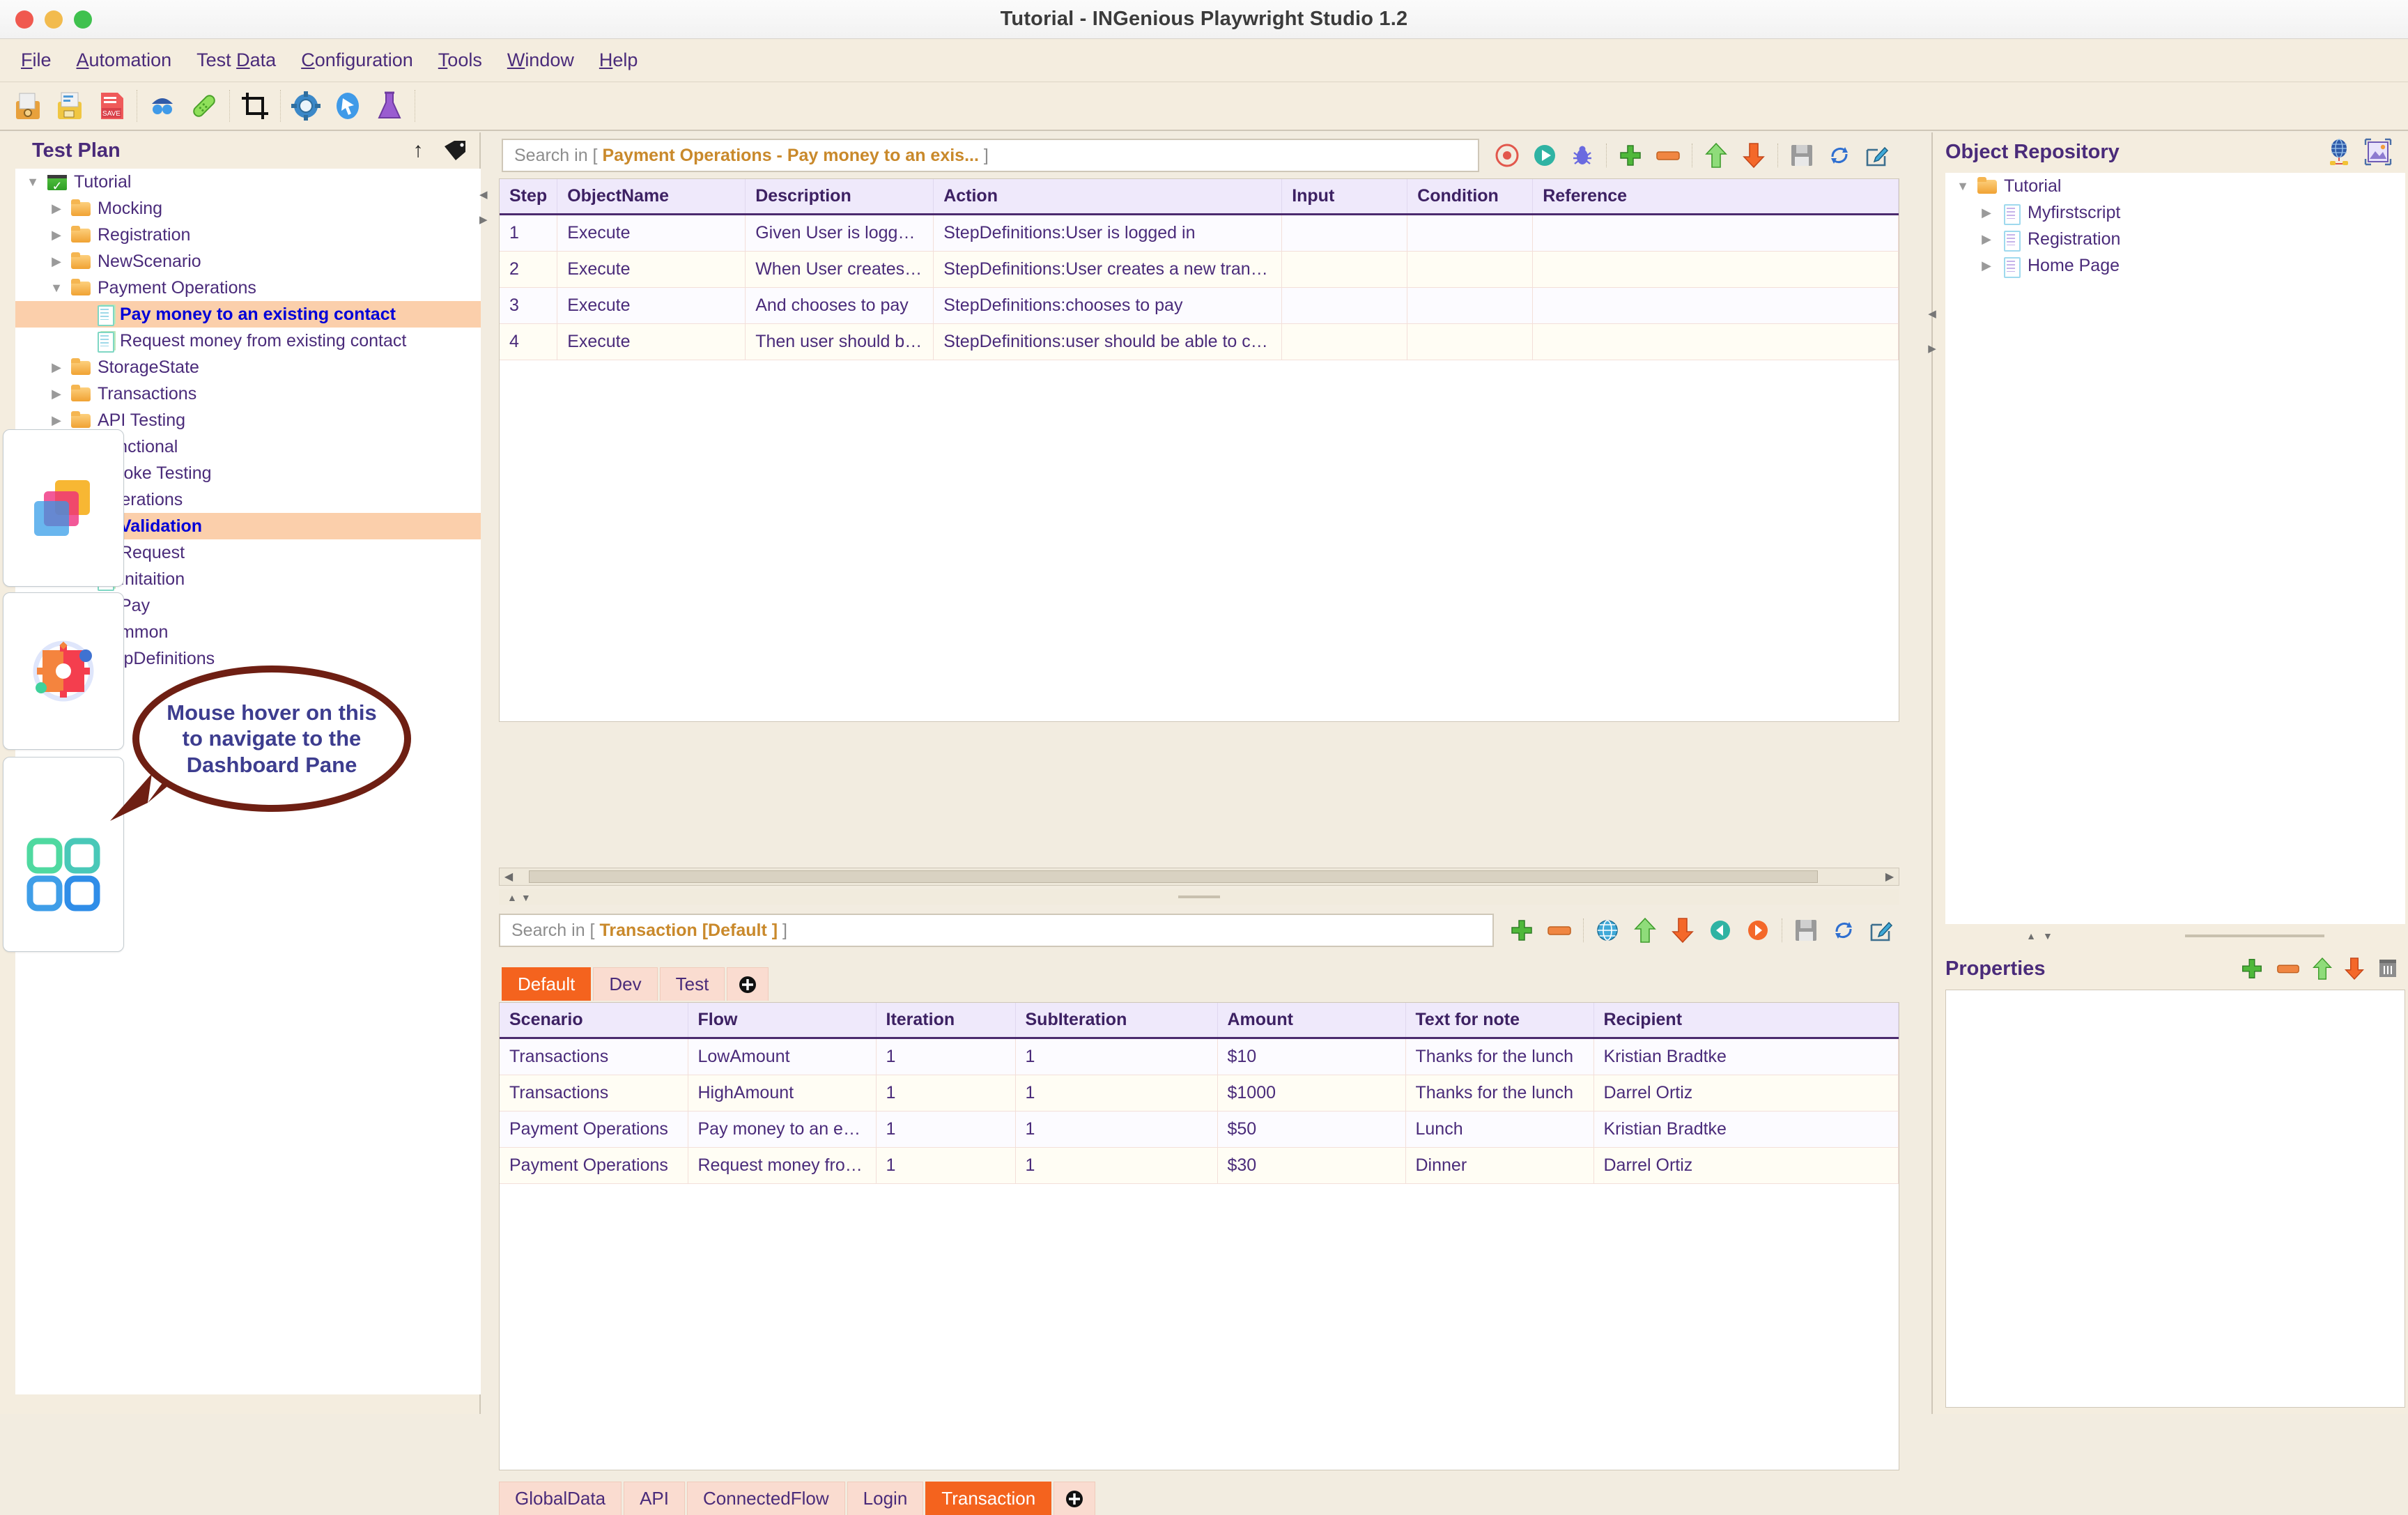 Image resolution: width=2408 pixels, height=1515 pixels. Describe the element at coordinates (1716, 155) in the screenshot. I see `move-up-icon` at that location.